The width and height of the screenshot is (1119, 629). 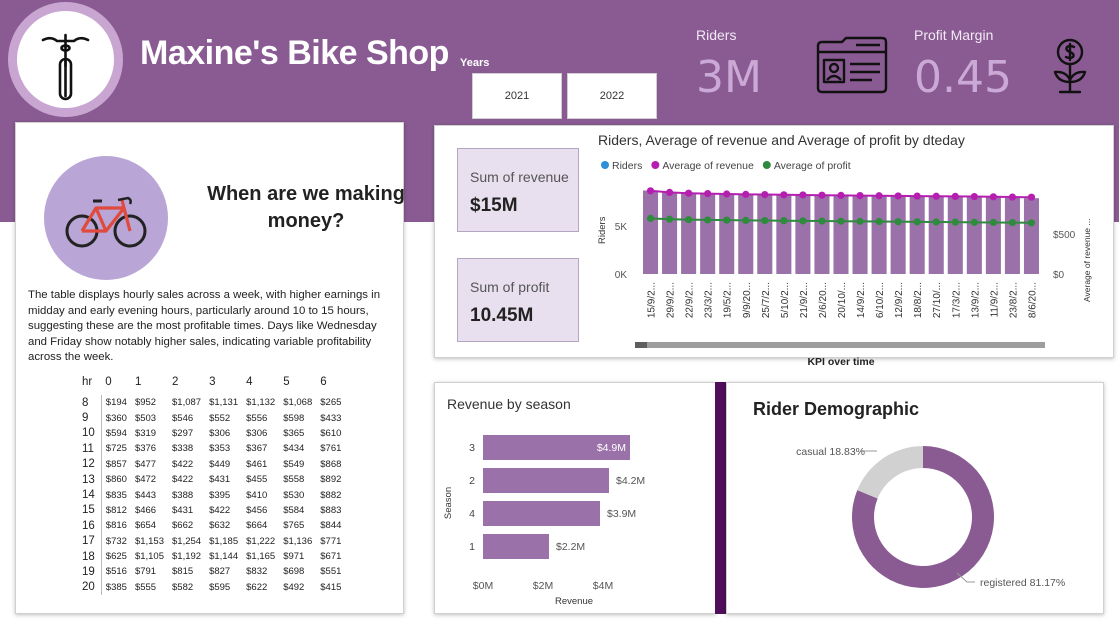 I want to click on sum-revenue-value: $15M, so click(x=494, y=205).